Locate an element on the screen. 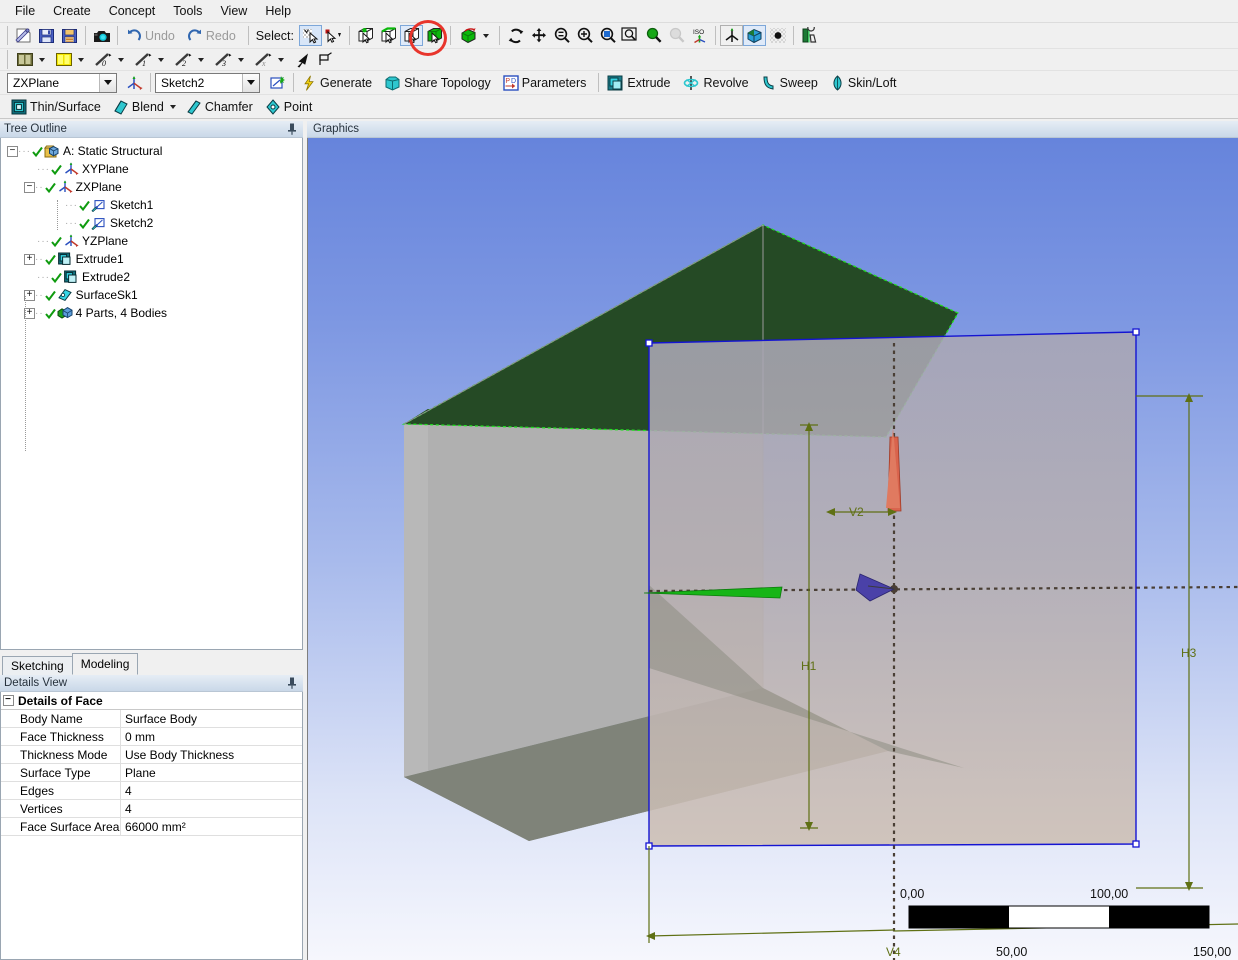 The image size is (1238, 960). details-row: Body Name Surface Body is located at coordinates (151, 719).